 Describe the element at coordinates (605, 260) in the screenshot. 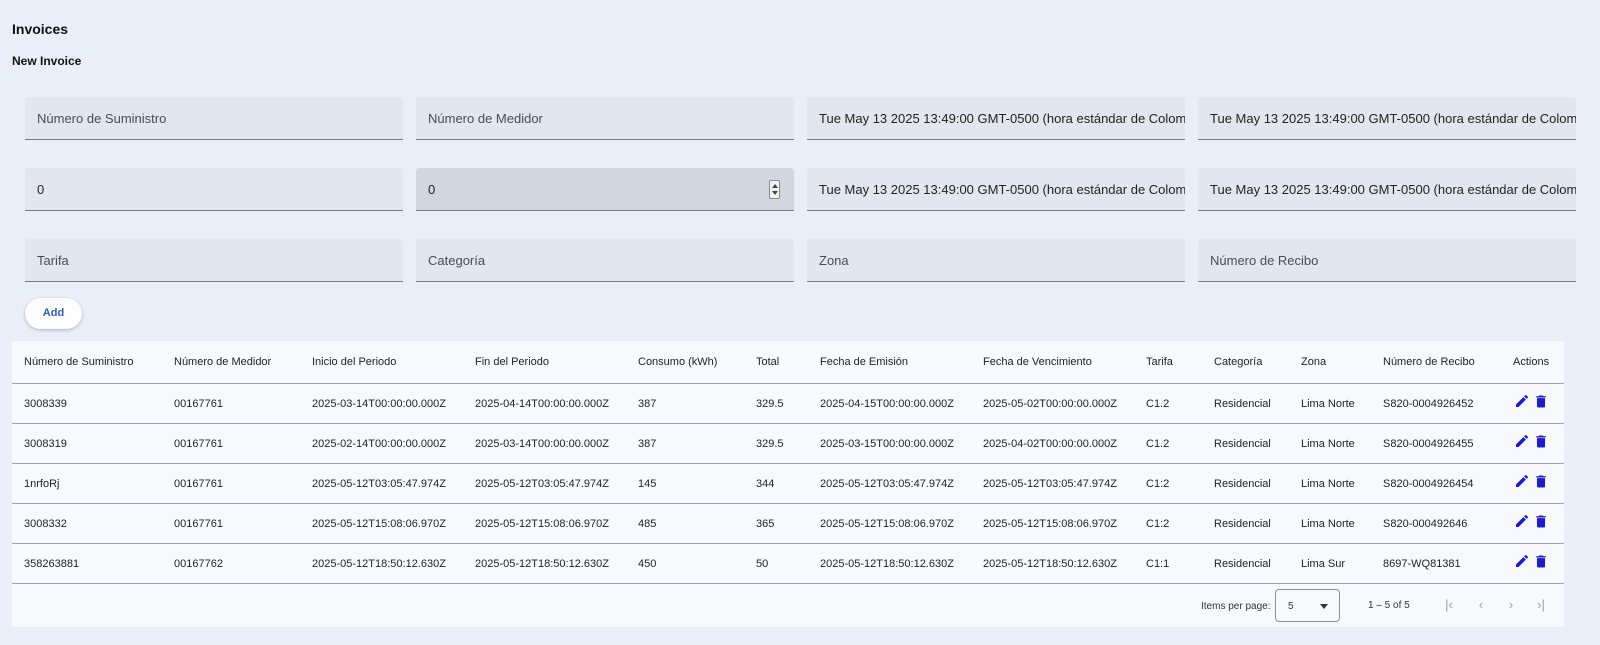

I see `category-field: Categoría` at that location.